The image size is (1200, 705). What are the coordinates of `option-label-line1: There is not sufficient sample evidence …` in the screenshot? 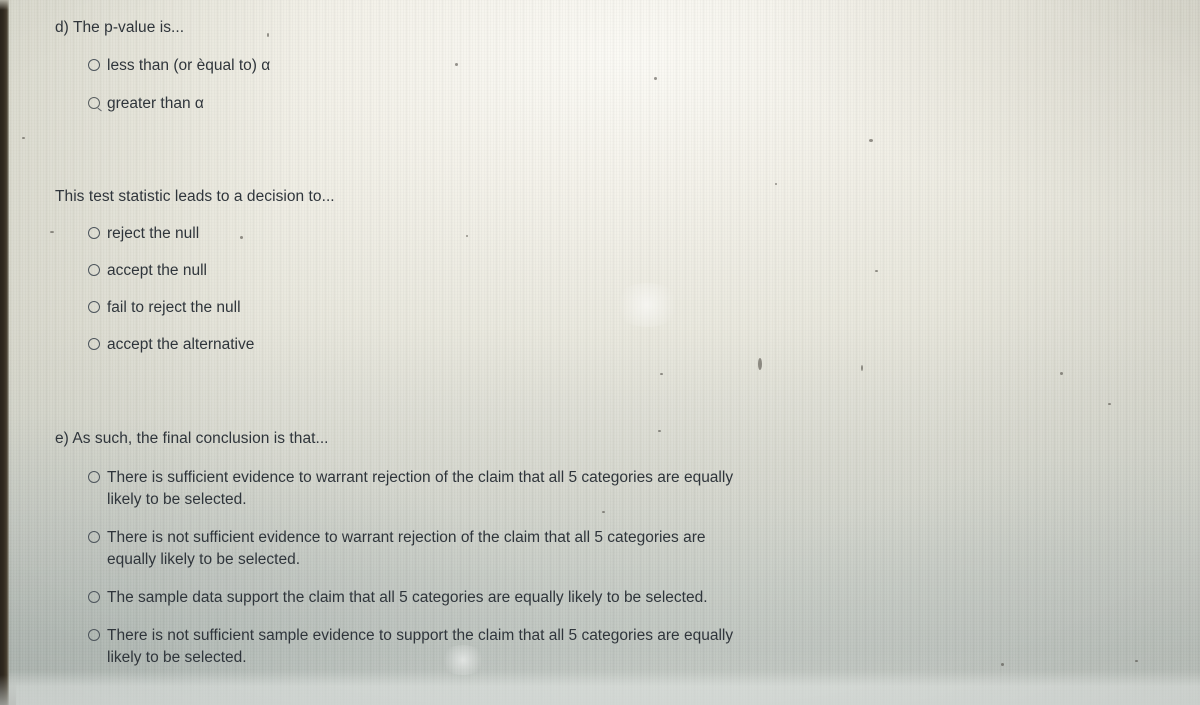 It's located at (420, 635).